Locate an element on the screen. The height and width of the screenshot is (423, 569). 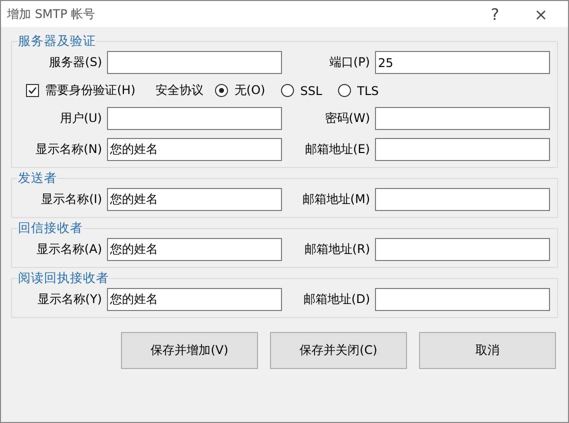
field-label: 服务器(S) is located at coordinates (75, 62).